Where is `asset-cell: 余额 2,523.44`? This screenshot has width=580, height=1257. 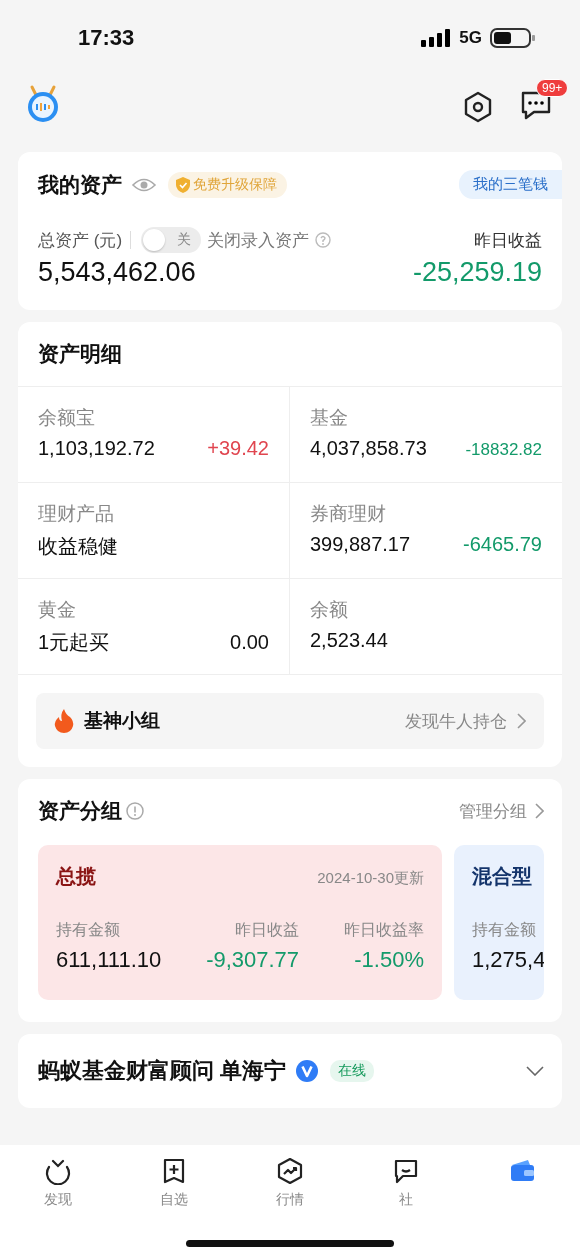
asset-cell: 余额 2,523.44 is located at coordinates (426, 627).